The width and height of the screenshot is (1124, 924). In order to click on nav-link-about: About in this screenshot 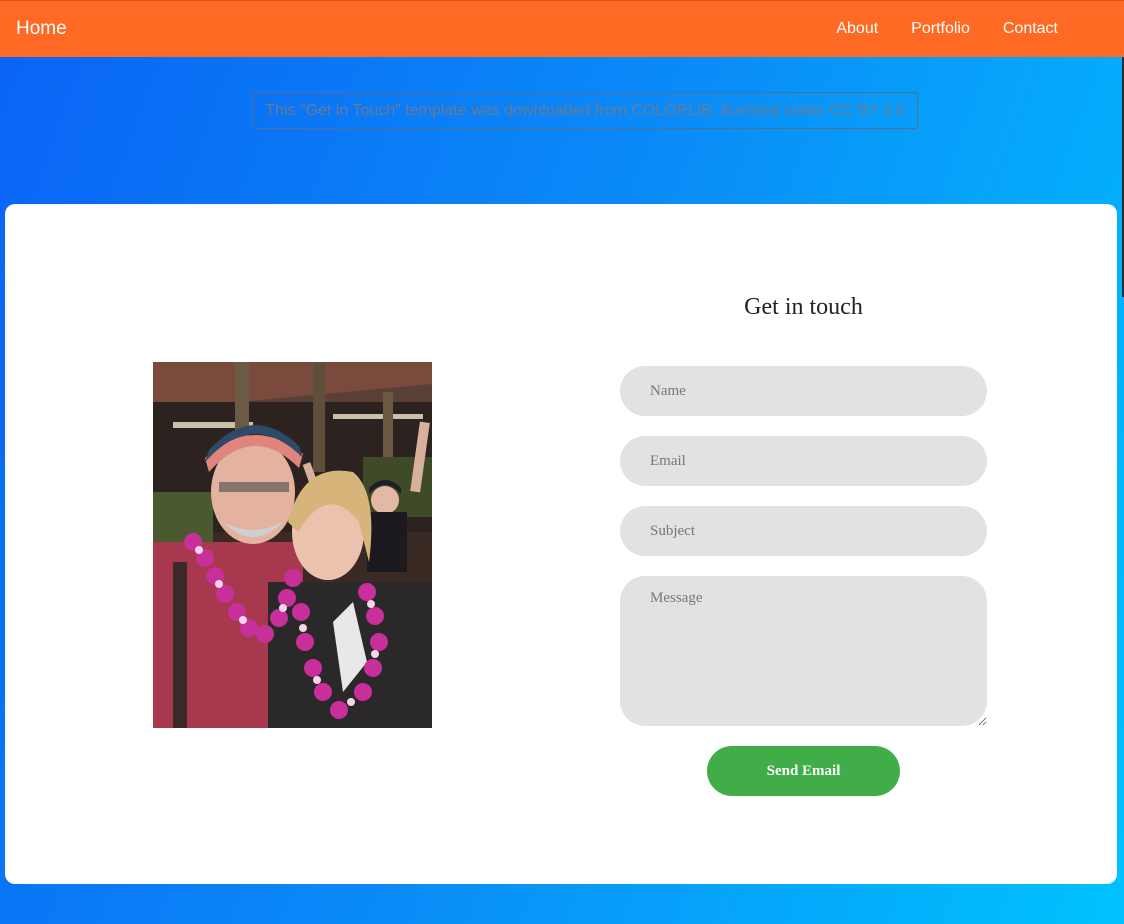, I will do `click(857, 29)`.